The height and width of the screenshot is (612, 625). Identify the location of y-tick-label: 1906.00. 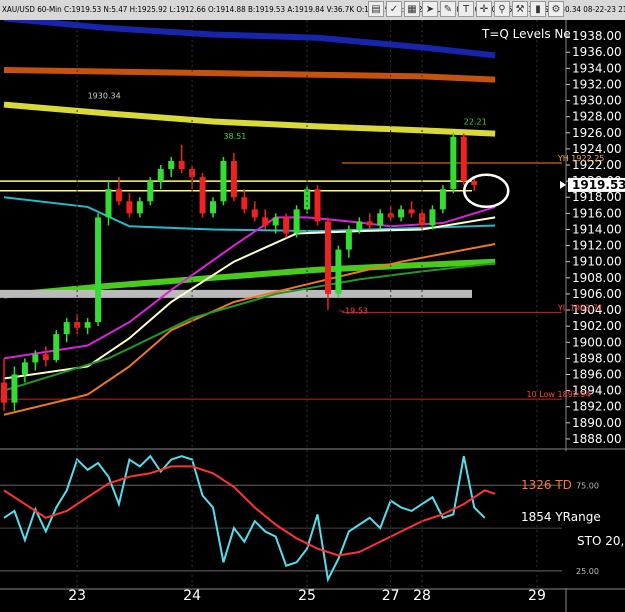
(597, 294).